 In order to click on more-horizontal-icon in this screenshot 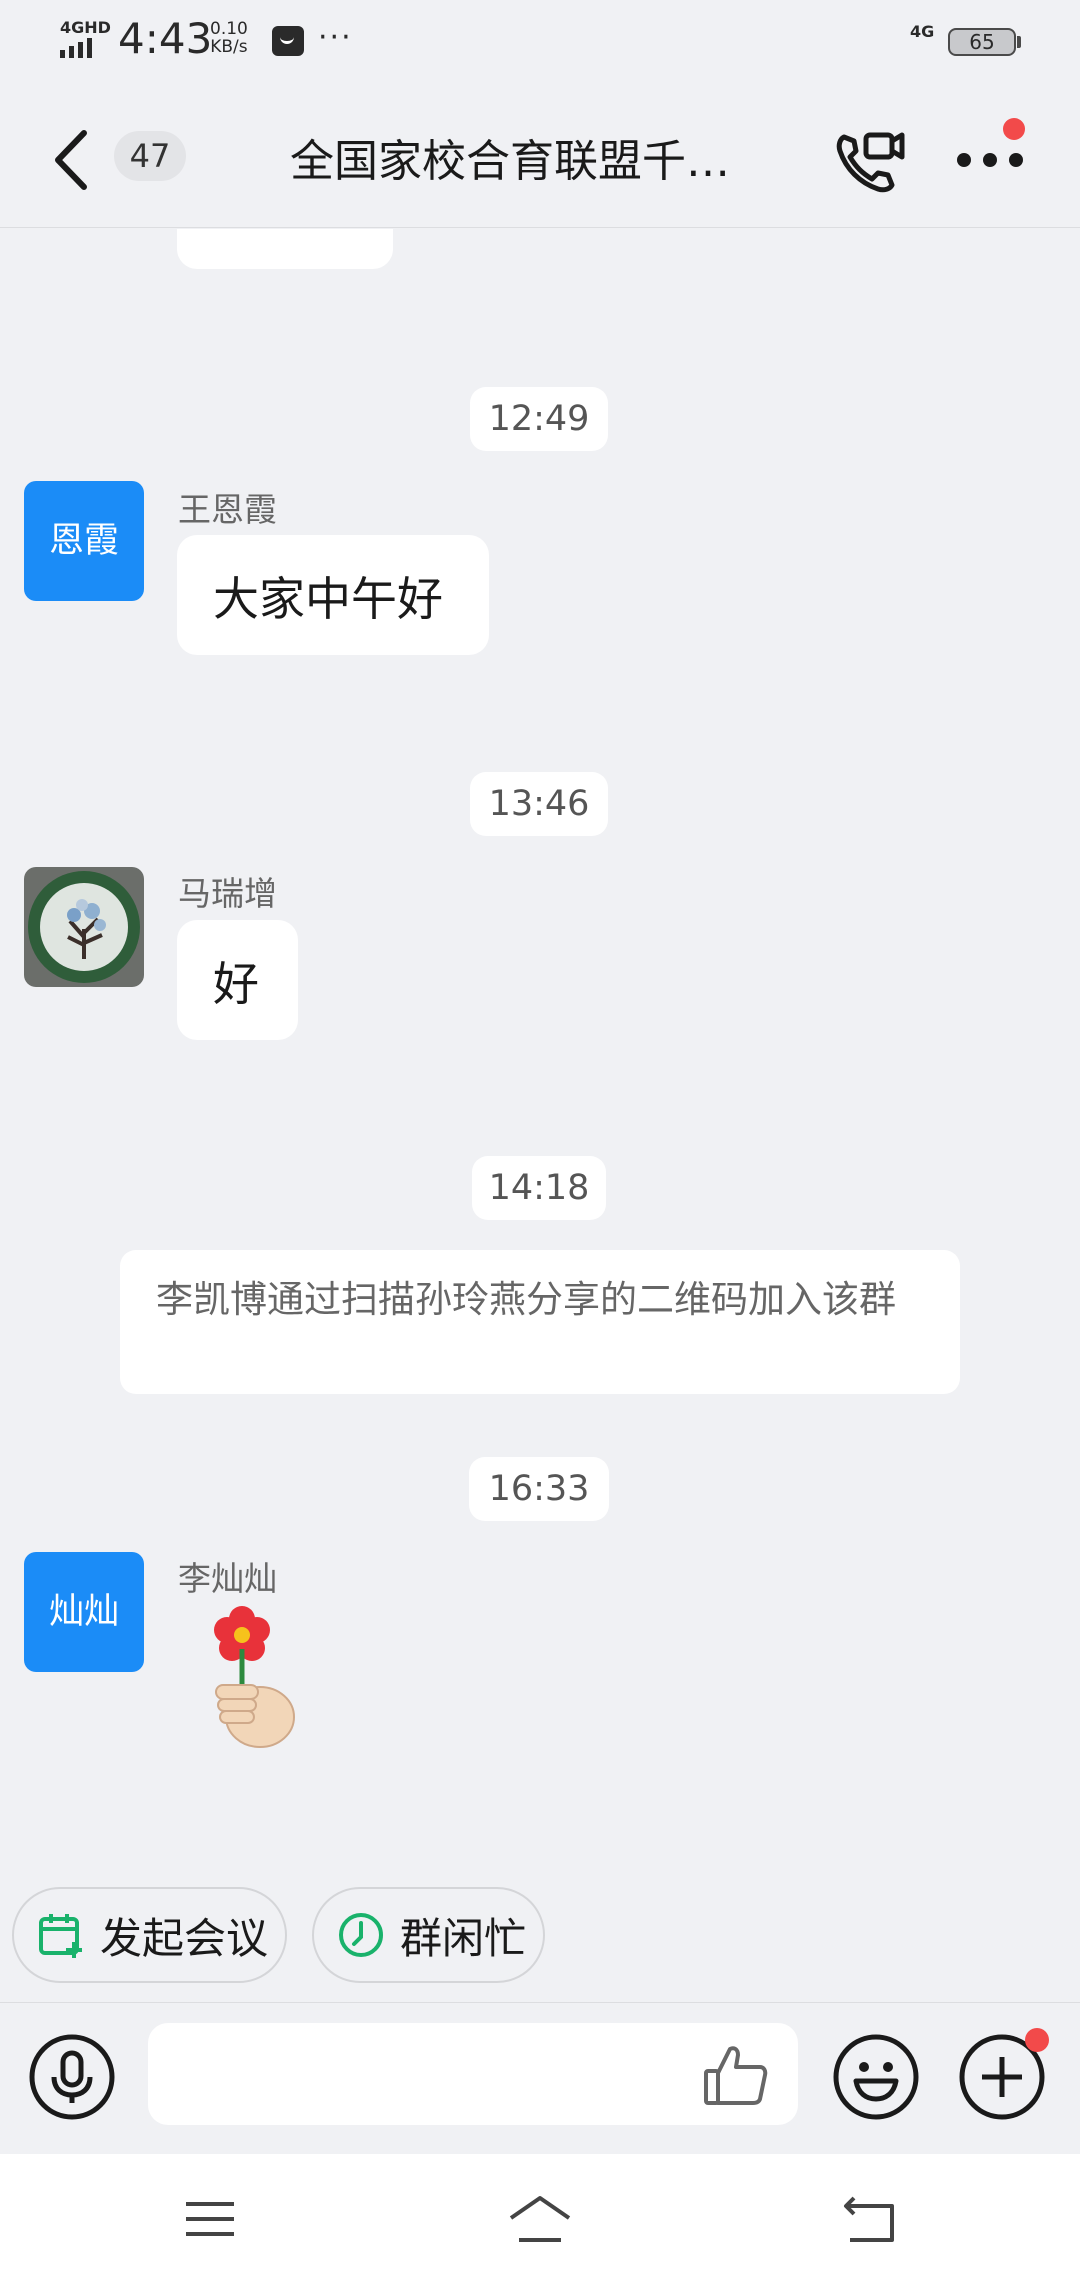, I will do `click(990, 160)`.